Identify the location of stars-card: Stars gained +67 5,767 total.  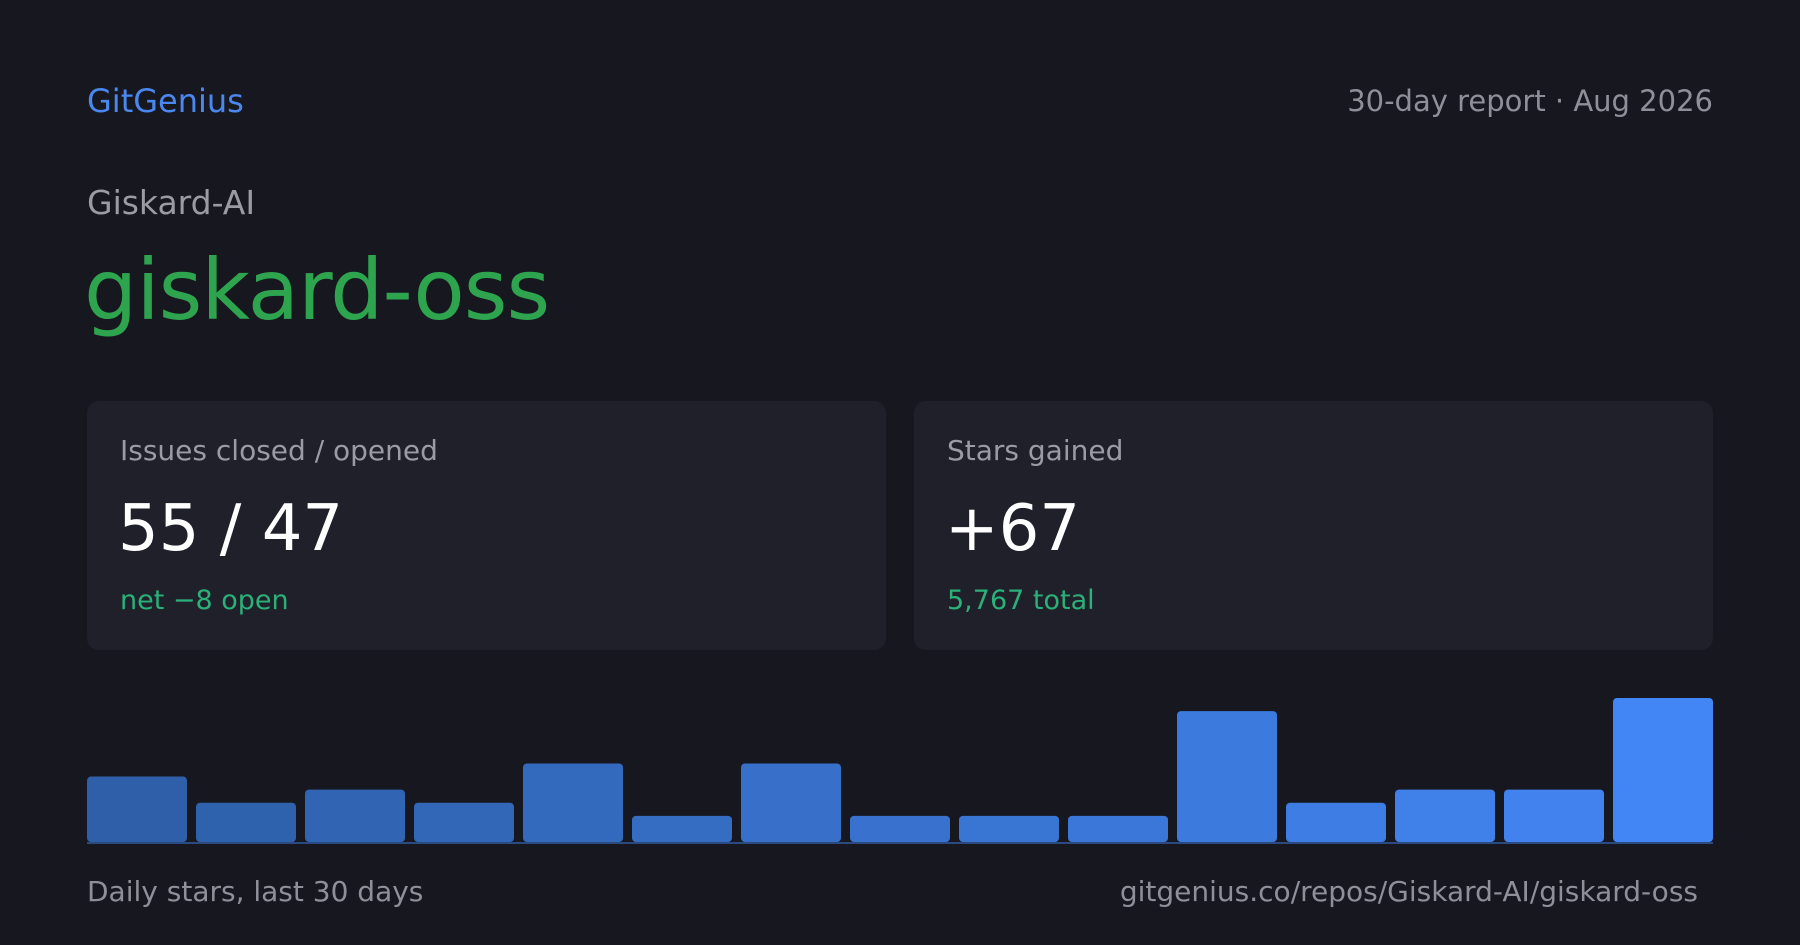
(1313, 525).